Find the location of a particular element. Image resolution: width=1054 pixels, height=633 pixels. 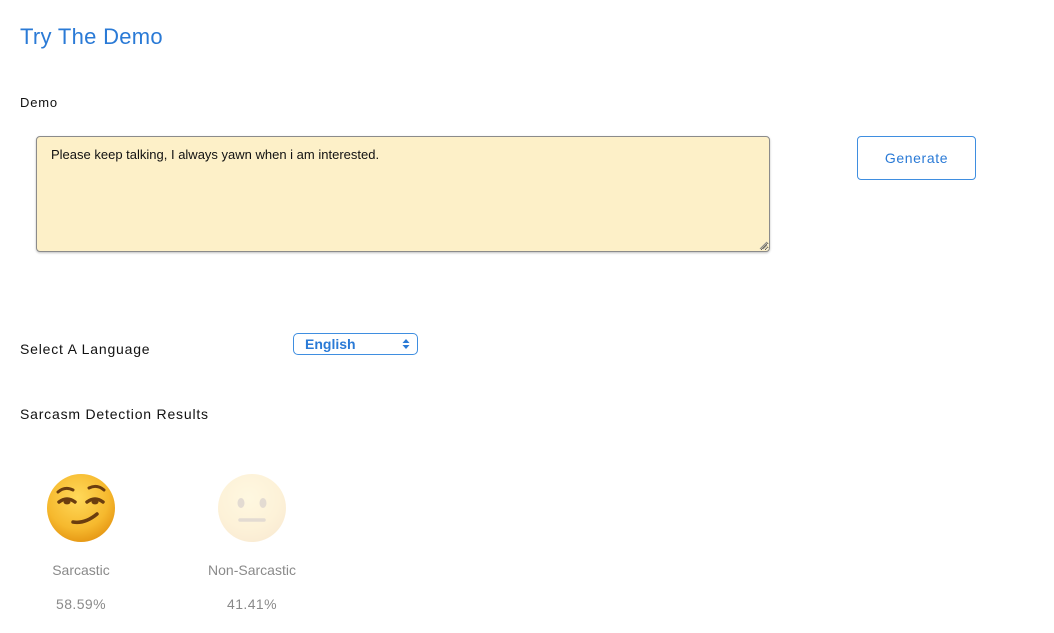

language-label: Select A Language is located at coordinates (85, 349).